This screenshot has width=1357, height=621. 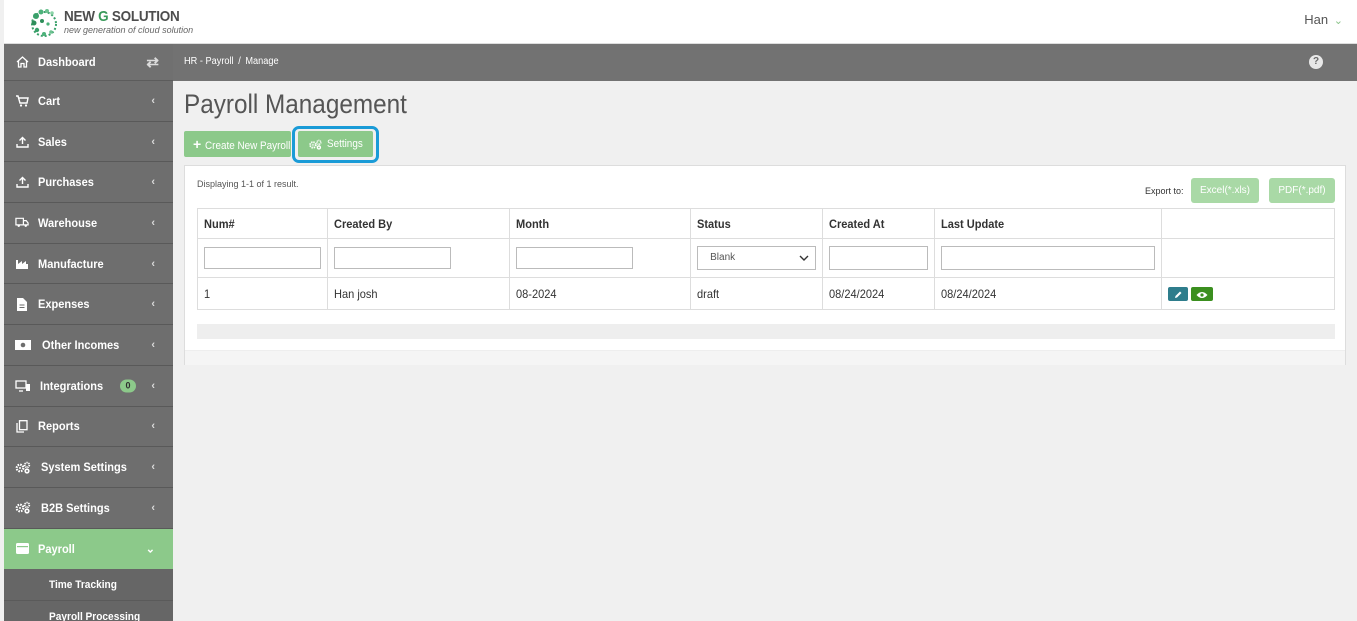 I want to click on user-menu: Han ⌄, so click(x=1323, y=19).